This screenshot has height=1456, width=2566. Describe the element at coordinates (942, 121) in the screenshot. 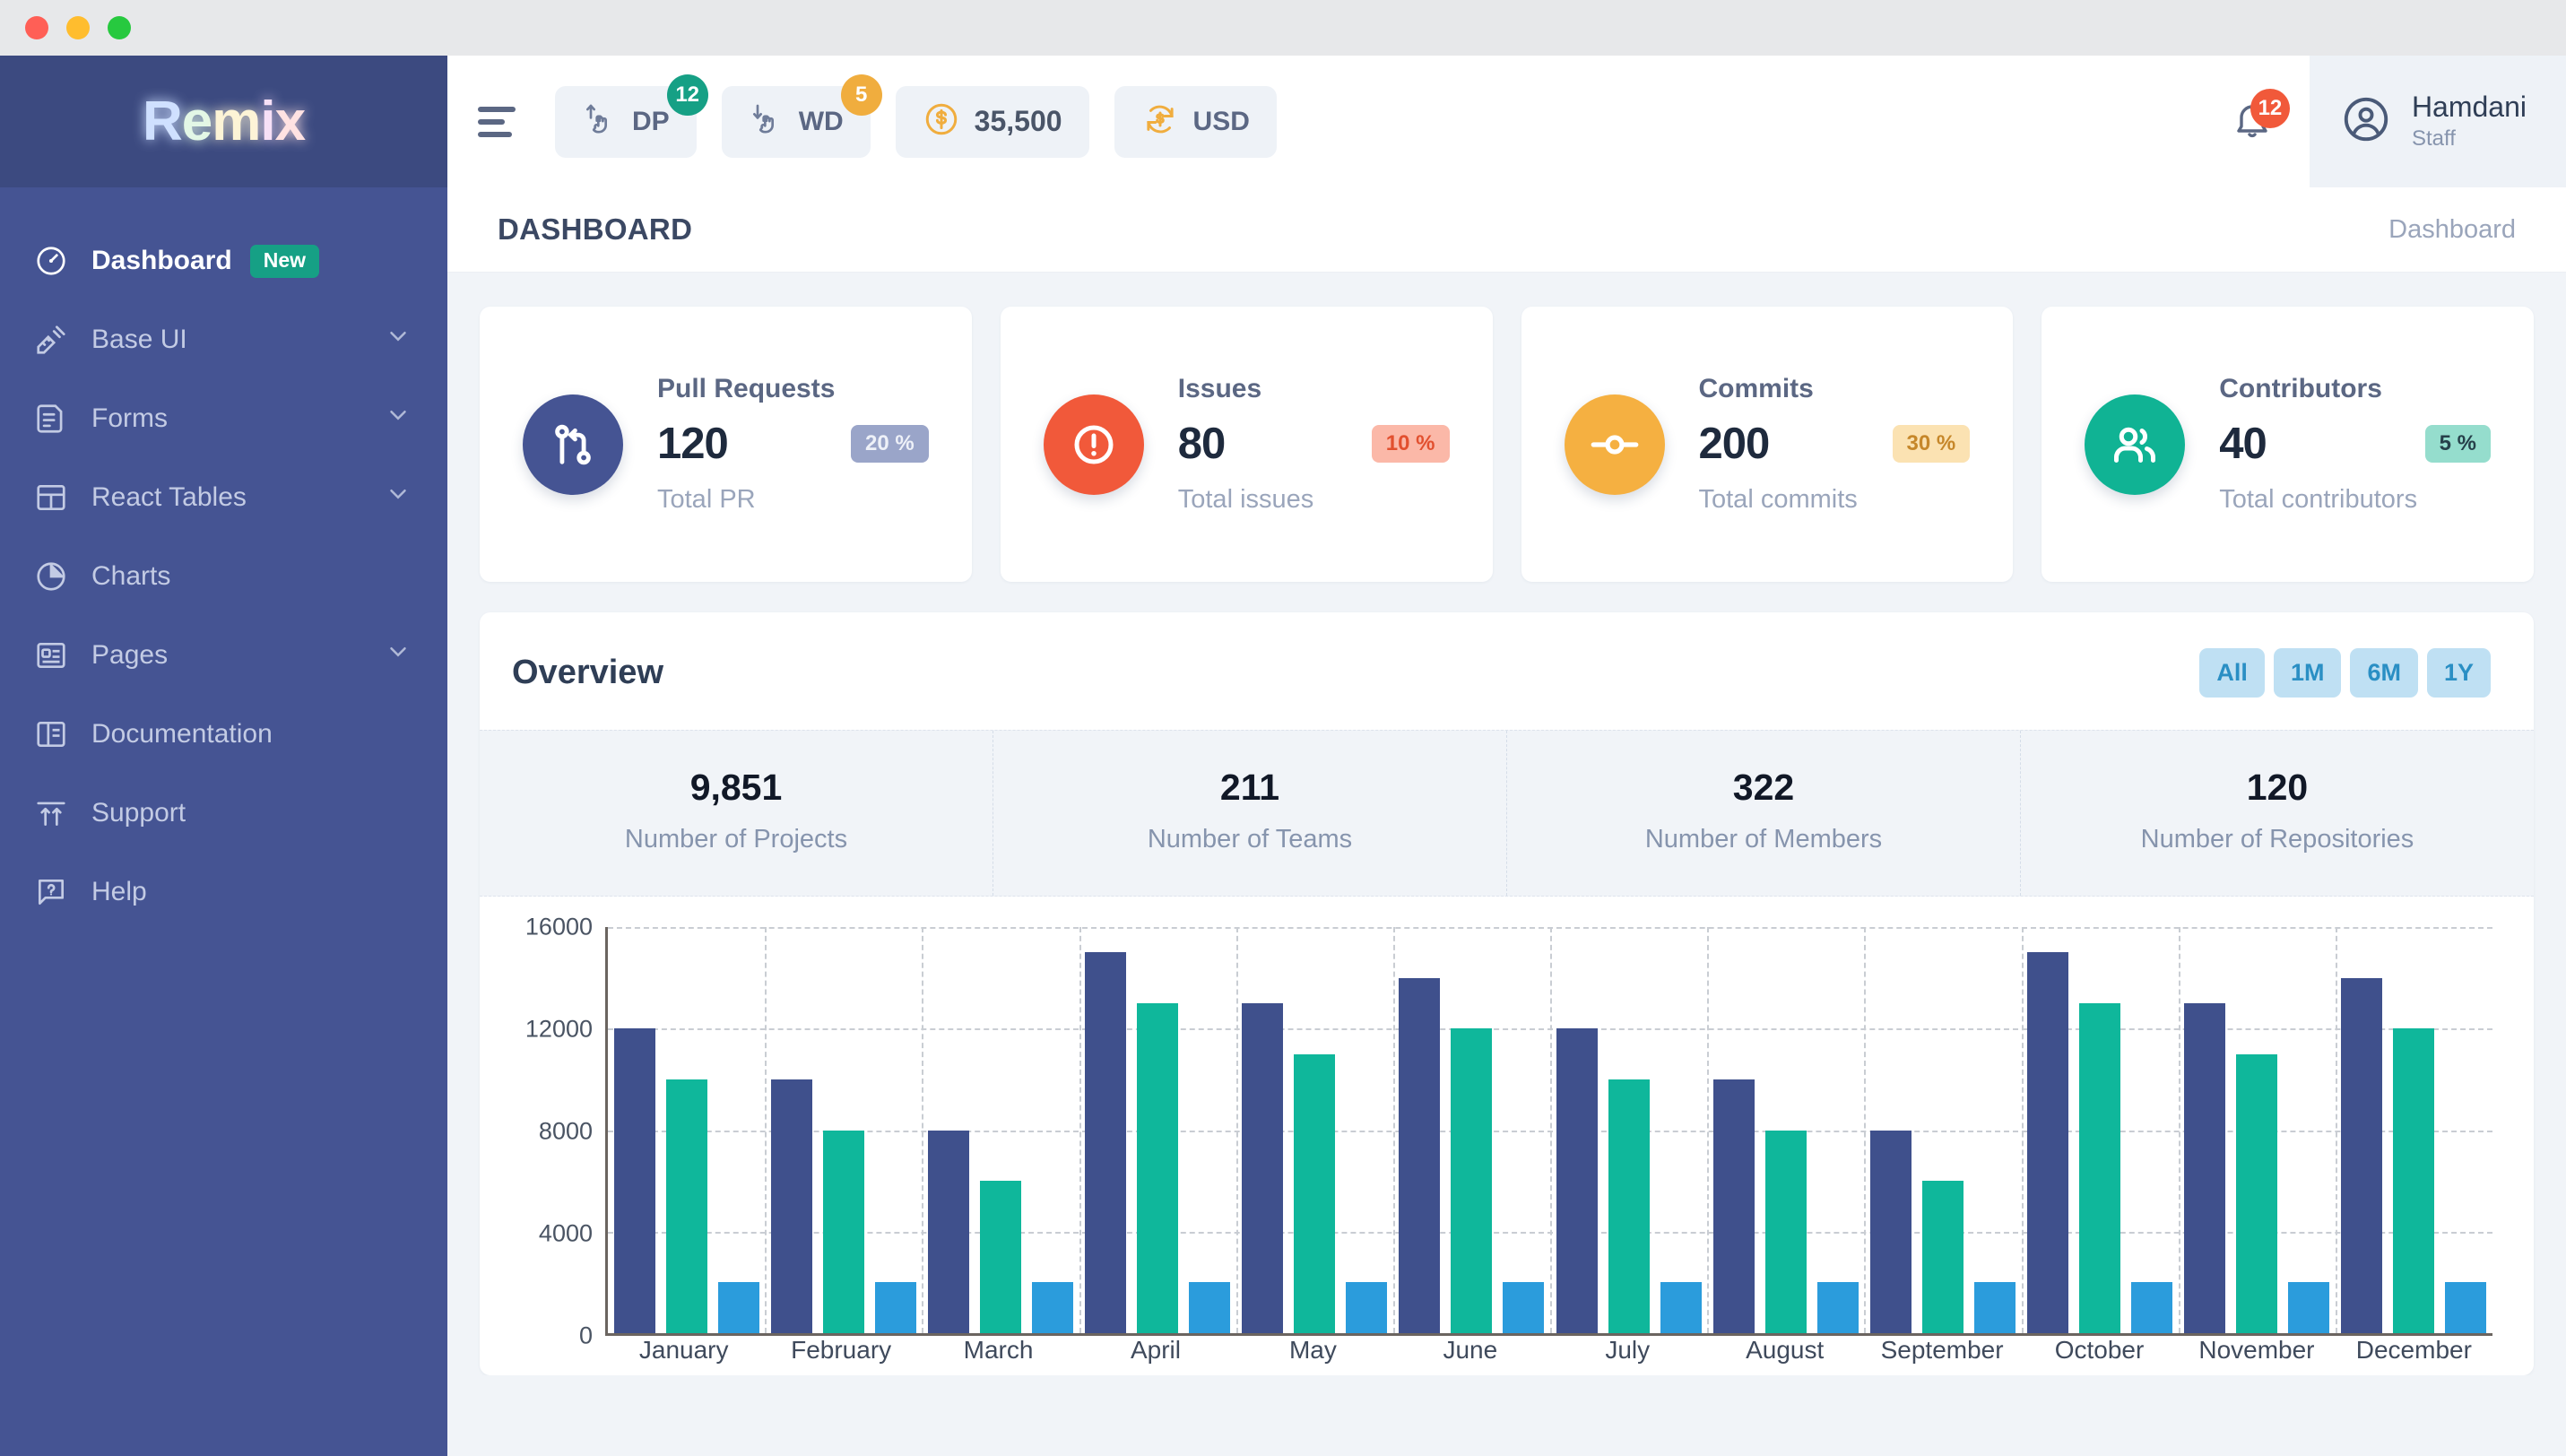

I see `dollar-coin-icon` at that location.